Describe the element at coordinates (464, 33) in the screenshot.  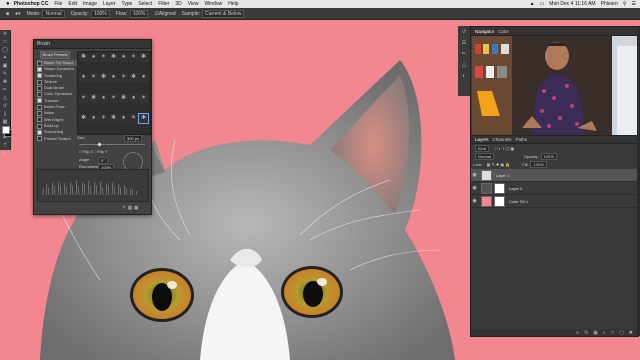
I see `history-icon: ↺` at that location.